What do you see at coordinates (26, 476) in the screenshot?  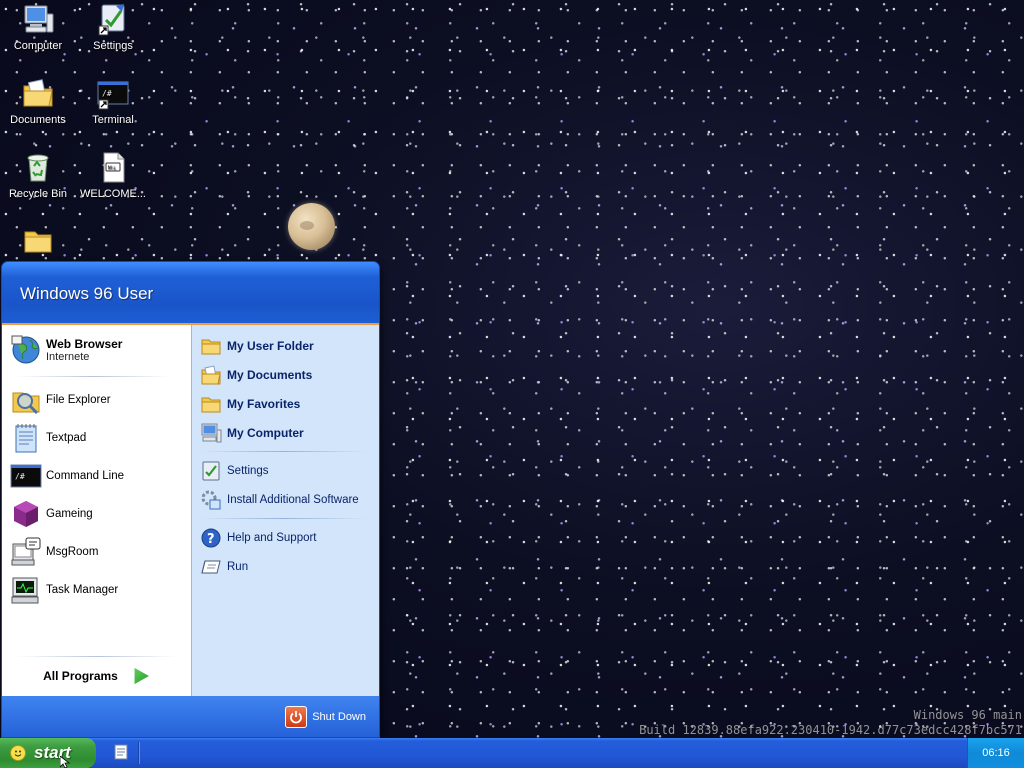 I see `command-line-icon: /#` at bounding box center [26, 476].